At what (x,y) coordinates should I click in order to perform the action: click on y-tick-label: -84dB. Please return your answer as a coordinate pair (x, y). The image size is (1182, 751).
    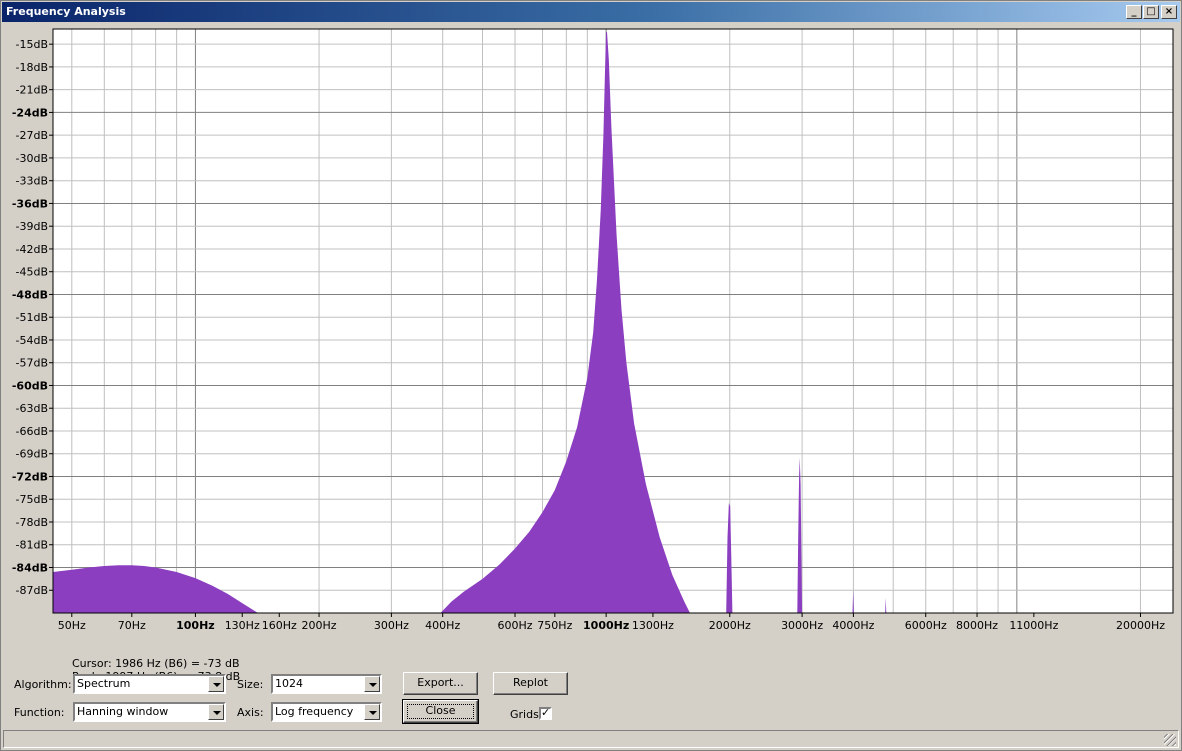
    Looking at the image, I should click on (30, 567).